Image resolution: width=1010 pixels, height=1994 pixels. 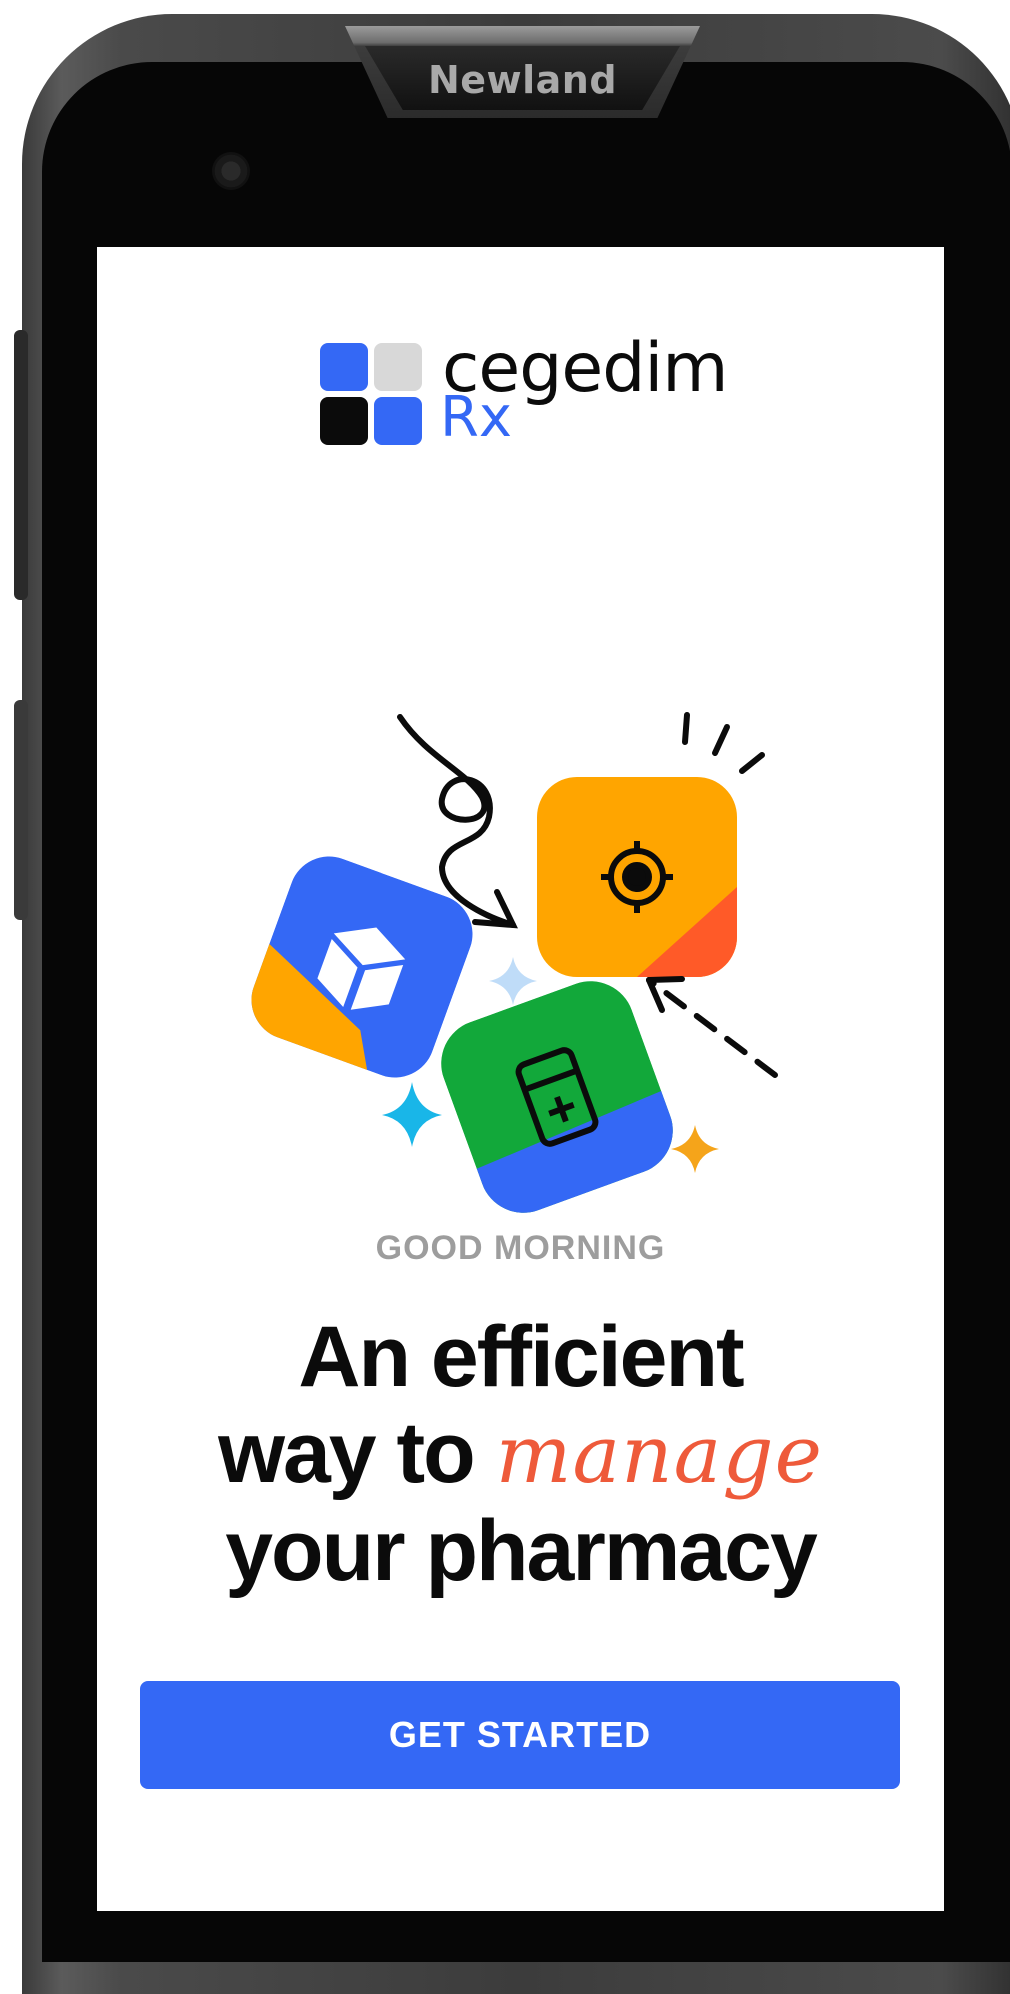 I want to click on headline-script-word: manage, so click(x=659, y=1454).